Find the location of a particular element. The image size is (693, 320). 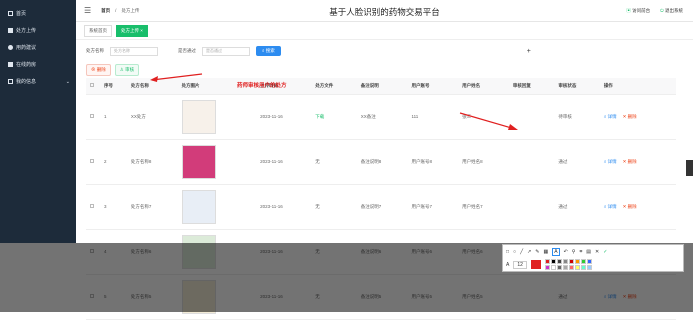

checkbox is located at coordinates (93, 162).